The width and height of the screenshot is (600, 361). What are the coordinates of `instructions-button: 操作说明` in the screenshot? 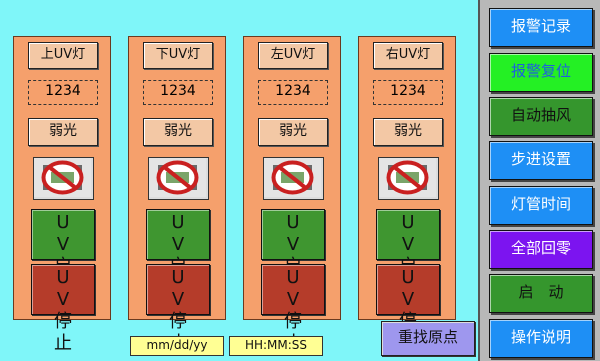 It's located at (541, 338).